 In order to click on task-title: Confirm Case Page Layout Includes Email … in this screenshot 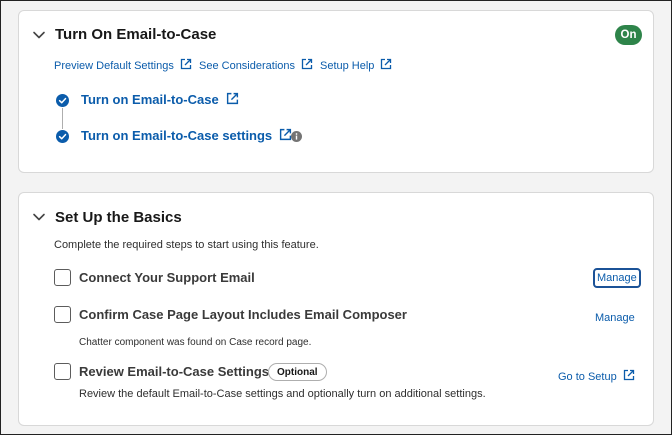, I will do `click(243, 314)`.